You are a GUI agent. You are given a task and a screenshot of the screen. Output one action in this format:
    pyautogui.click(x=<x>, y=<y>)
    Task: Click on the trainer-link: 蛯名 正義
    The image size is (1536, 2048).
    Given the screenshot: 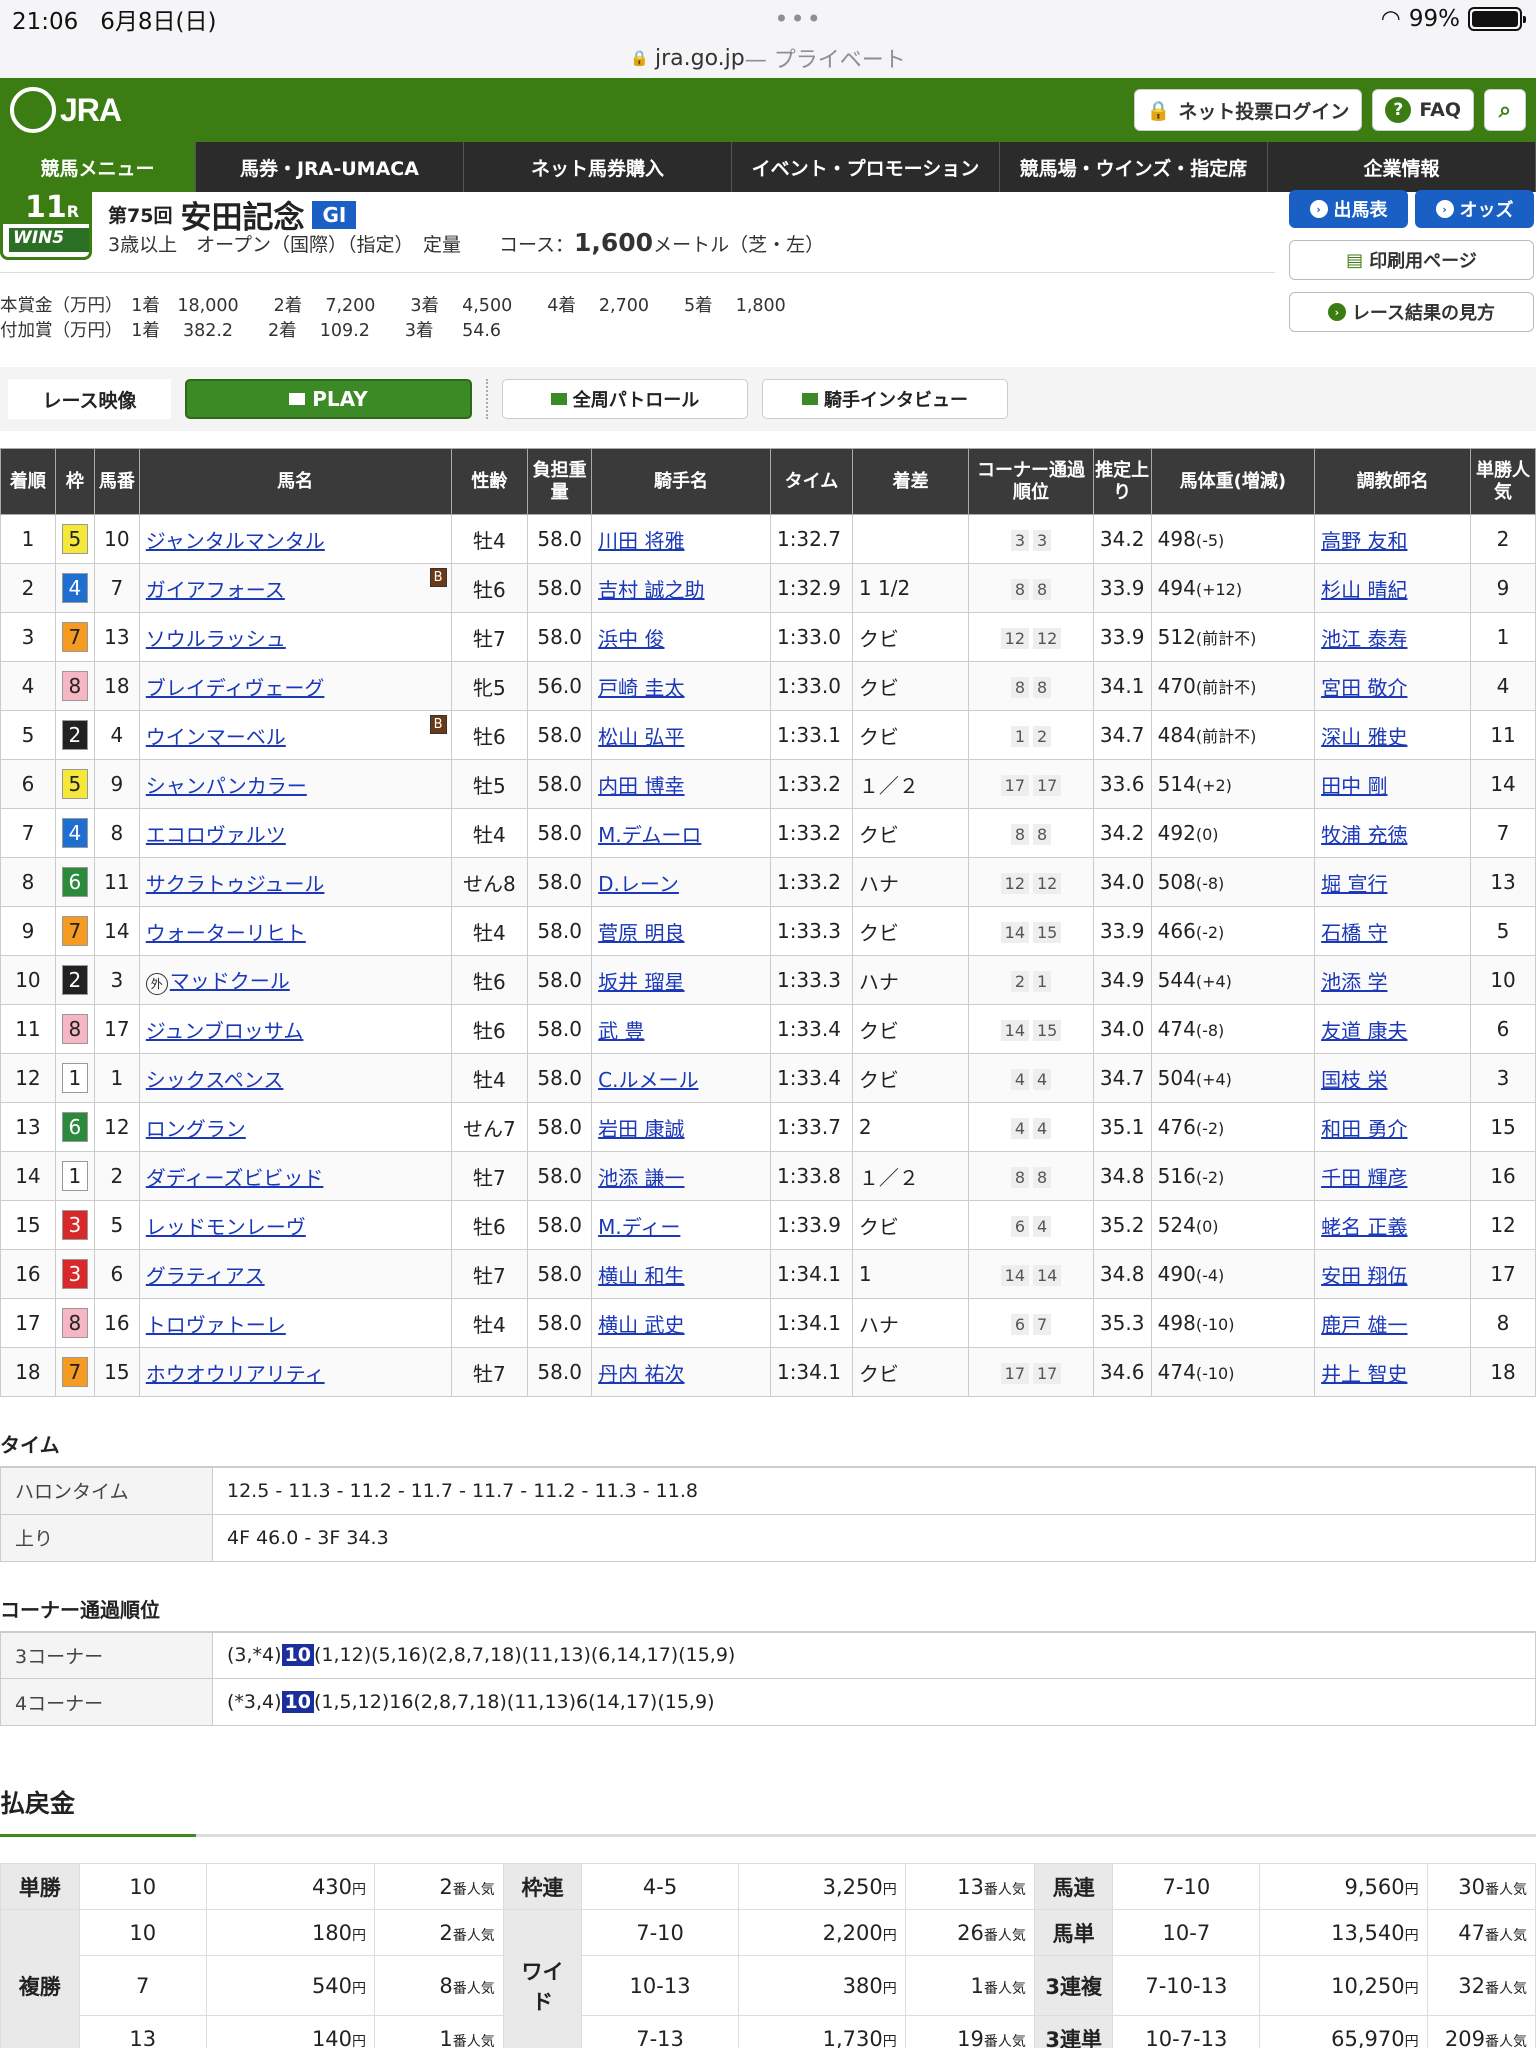 What is the action you would take?
    pyautogui.click(x=1364, y=1227)
    